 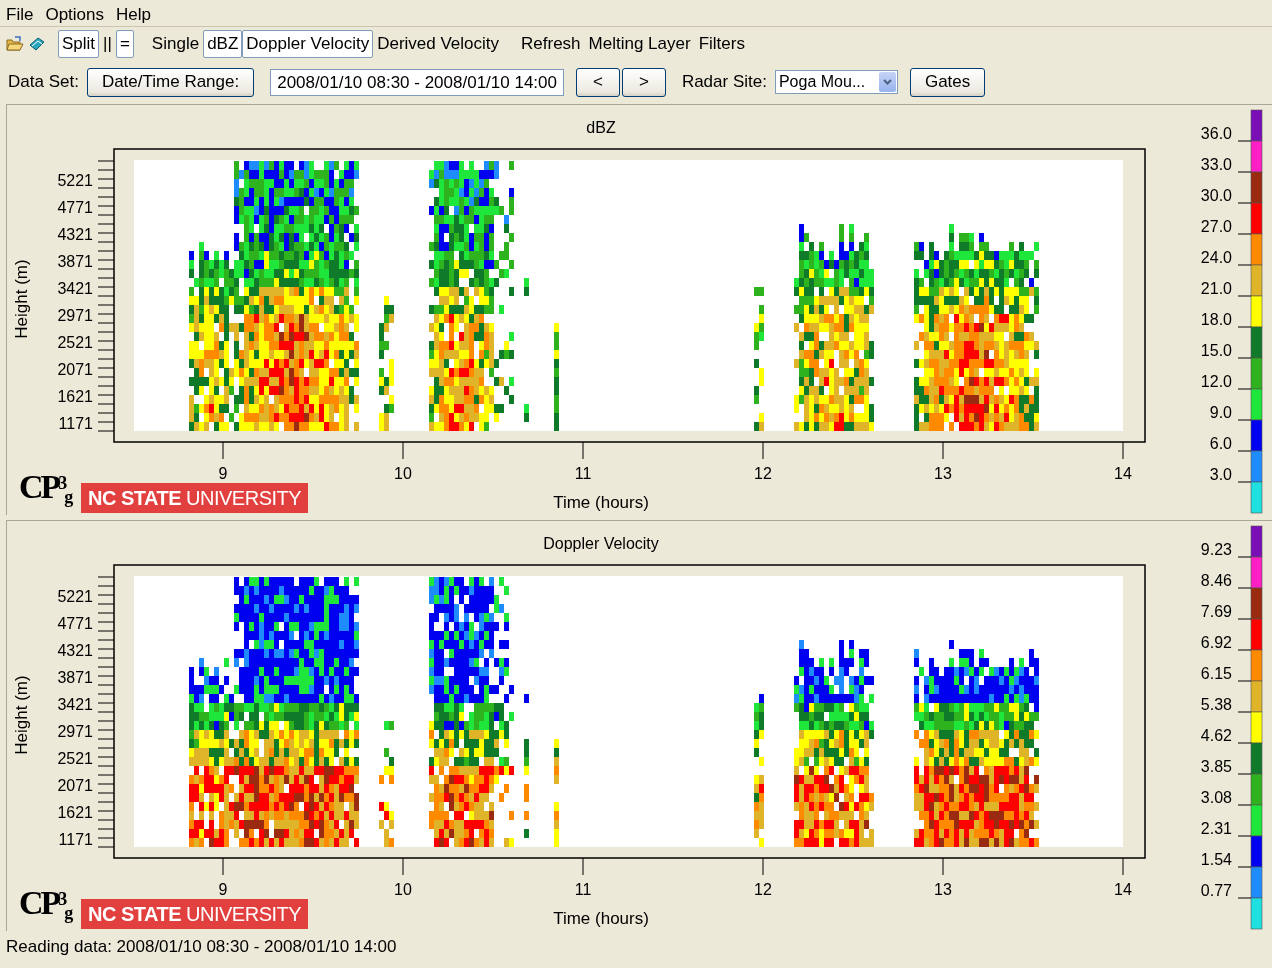 What do you see at coordinates (601, 543) in the screenshot?
I see `chart-title: Doppler Velocity` at bounding box center [601, 543].